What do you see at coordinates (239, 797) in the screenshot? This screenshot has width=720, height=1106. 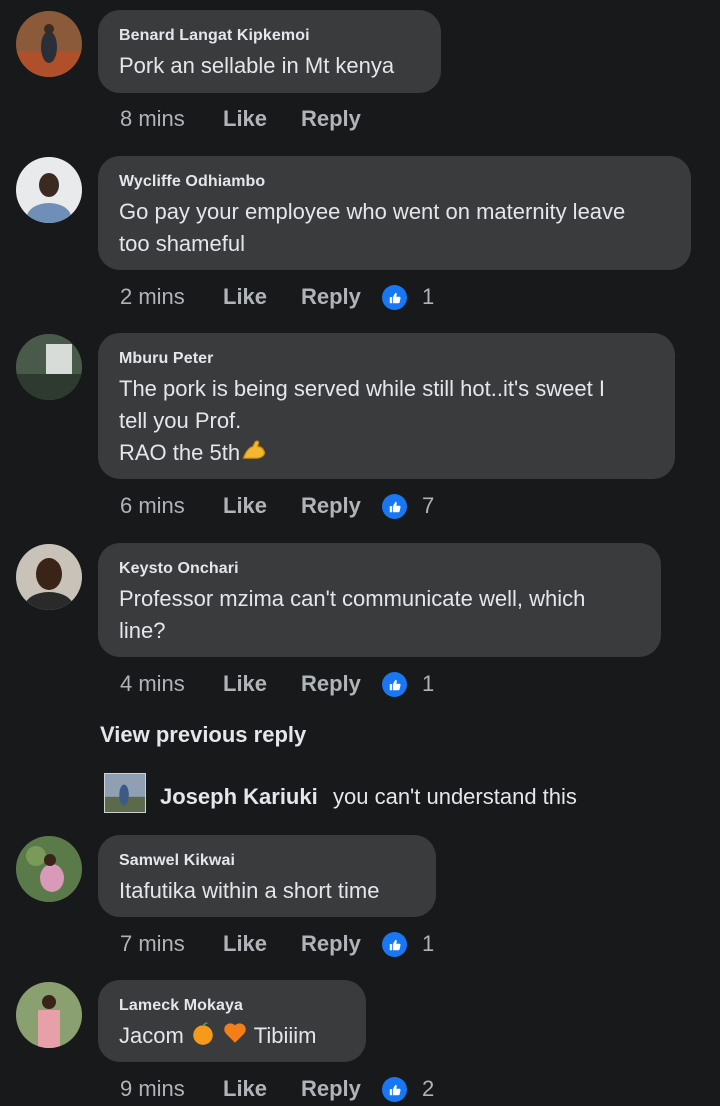 I see `nested-reply-author: Joseph Kariuki` at bounding box center [239, 797].